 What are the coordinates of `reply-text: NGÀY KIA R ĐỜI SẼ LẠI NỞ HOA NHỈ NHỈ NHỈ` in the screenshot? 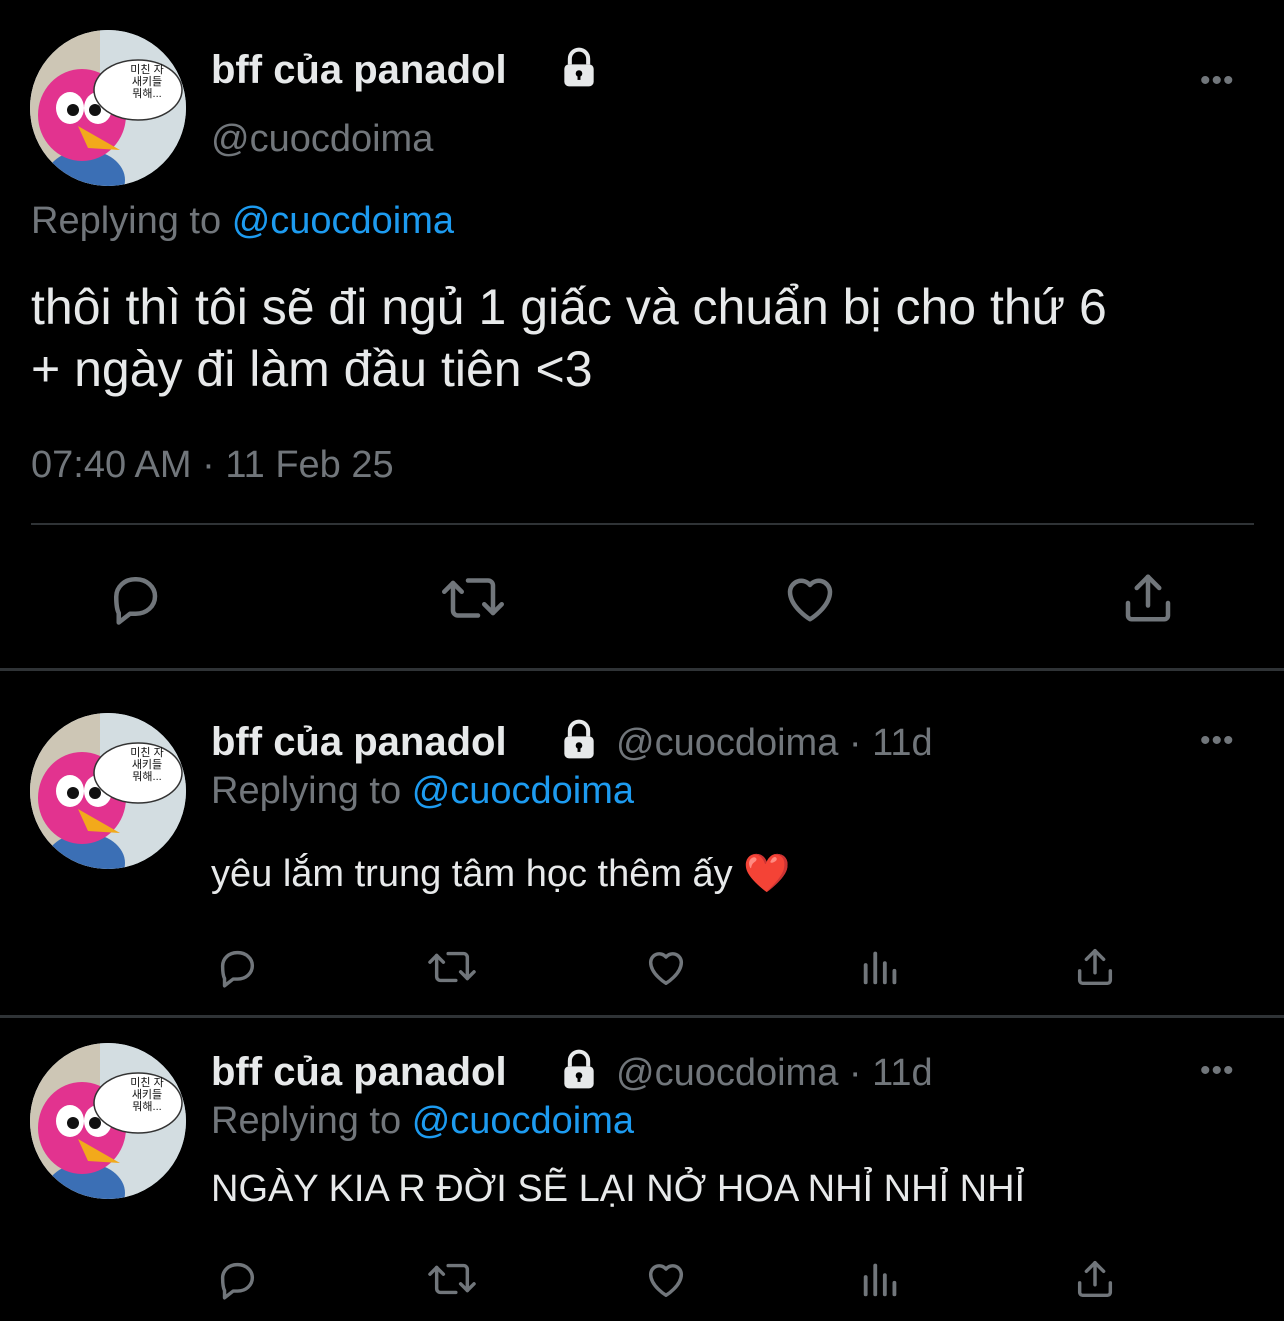 It's located at (618, 1189).